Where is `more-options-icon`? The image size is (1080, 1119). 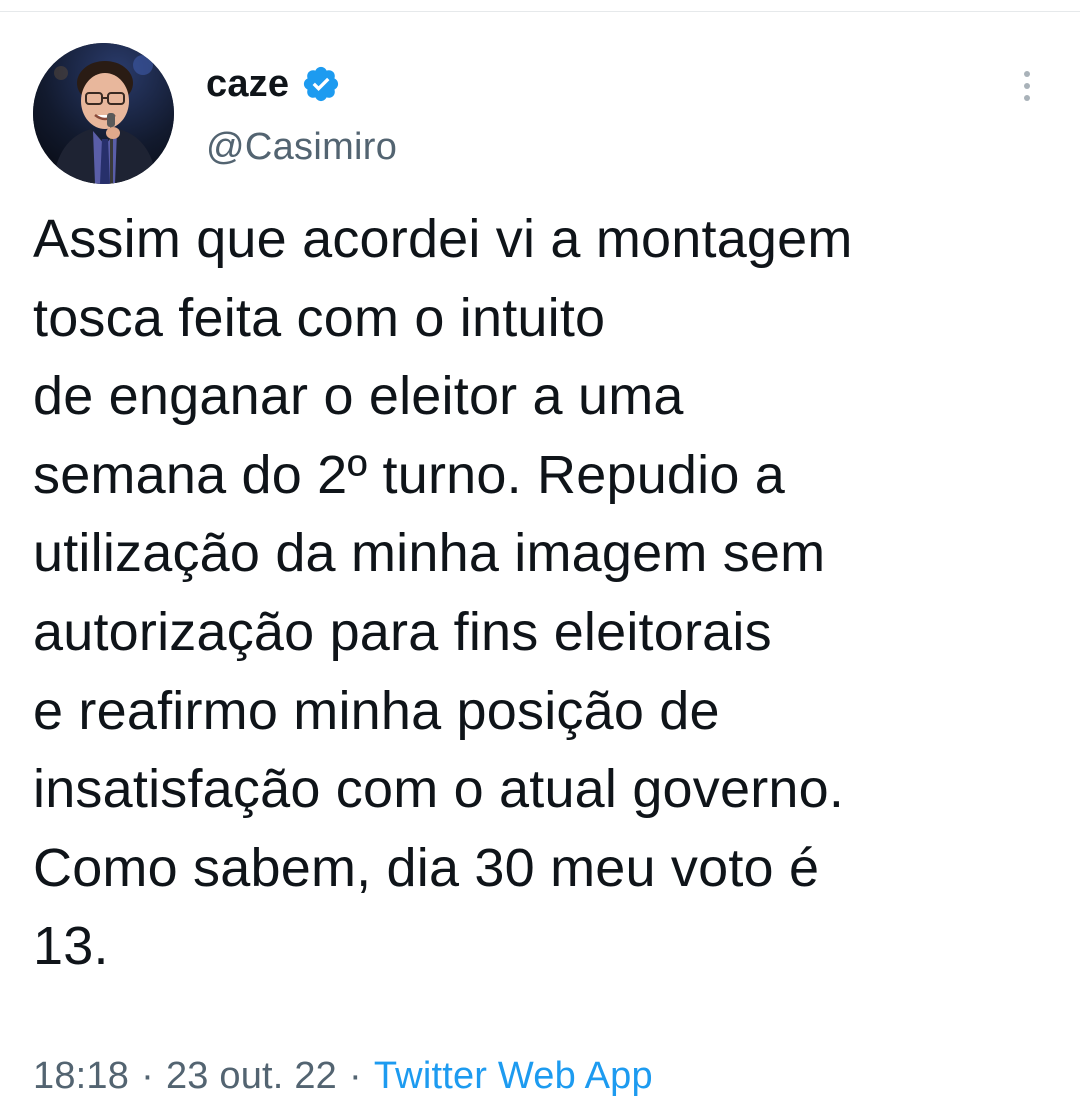
more-options-icon is located at coordinates (1027, 86).